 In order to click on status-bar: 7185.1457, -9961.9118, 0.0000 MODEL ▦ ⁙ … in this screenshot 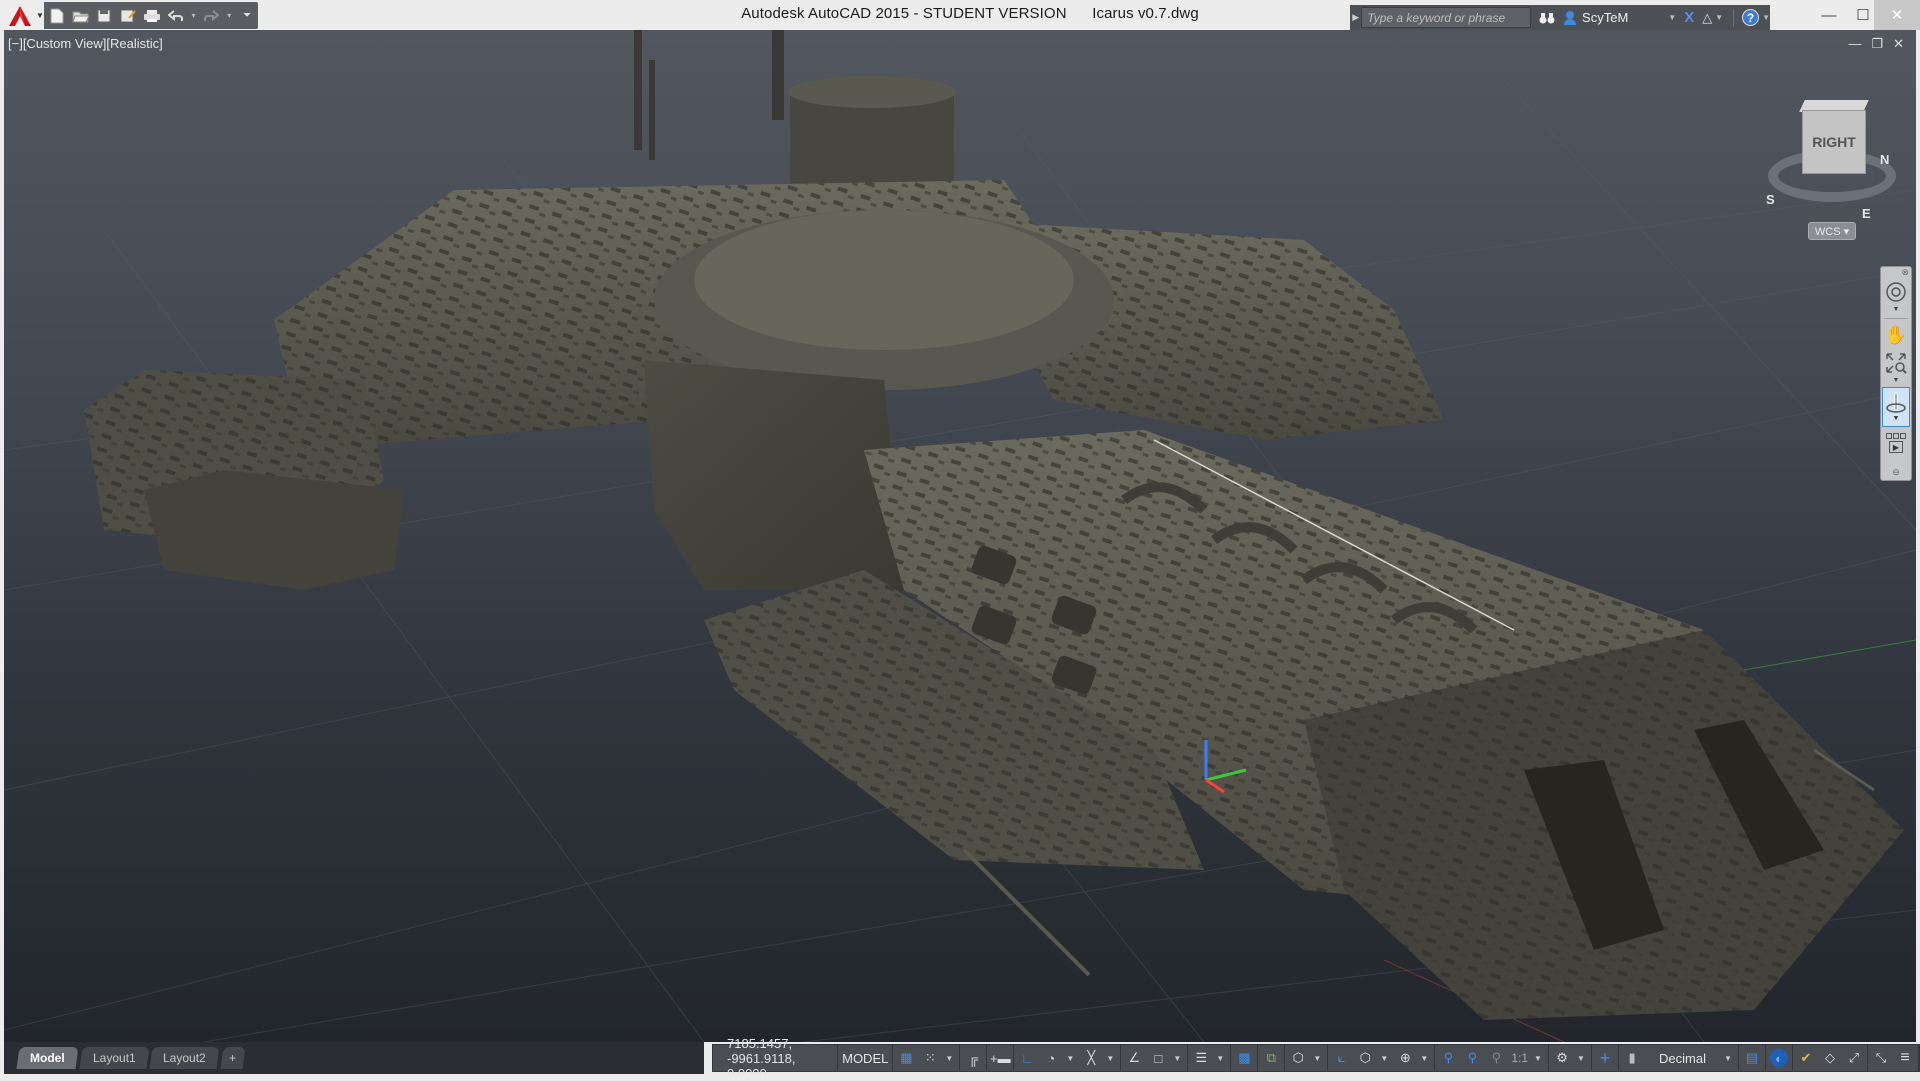, I will do `click(1316, 1058)`.